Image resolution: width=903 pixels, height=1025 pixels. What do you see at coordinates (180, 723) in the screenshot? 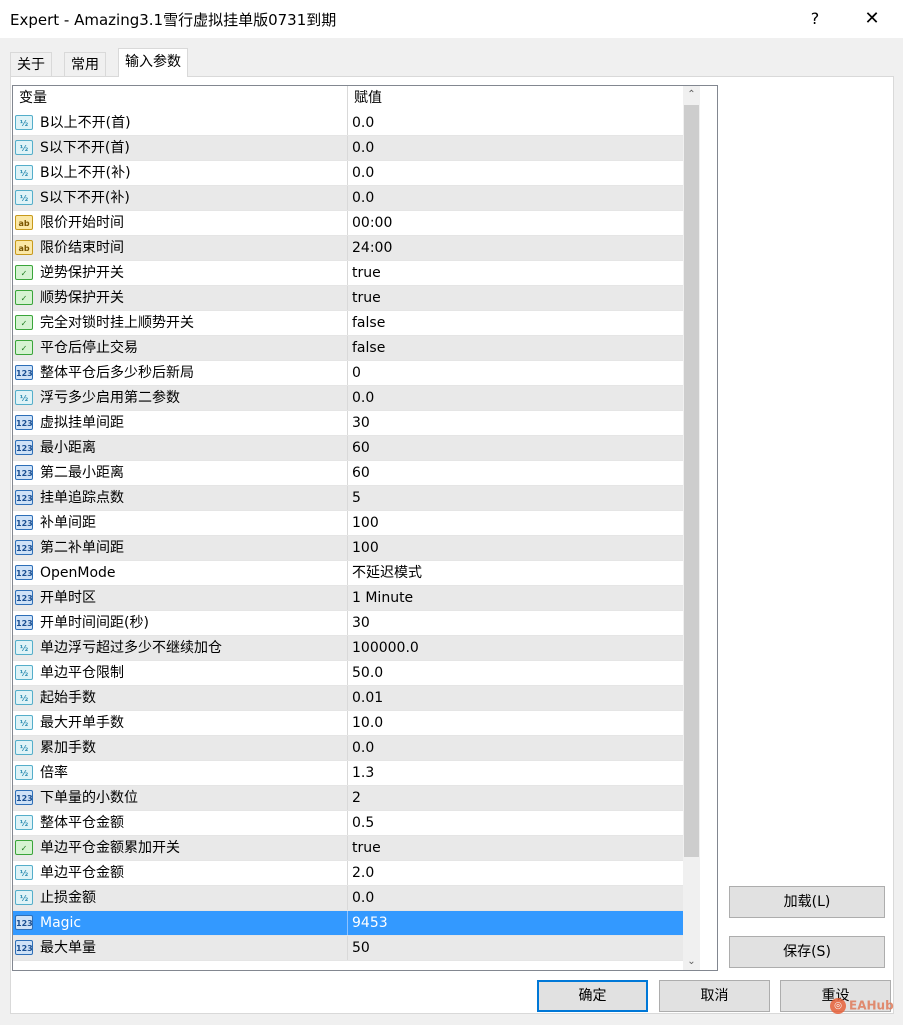
I see `parameter-name: ½ 最大开单手数` at bounding box center [180, 723].